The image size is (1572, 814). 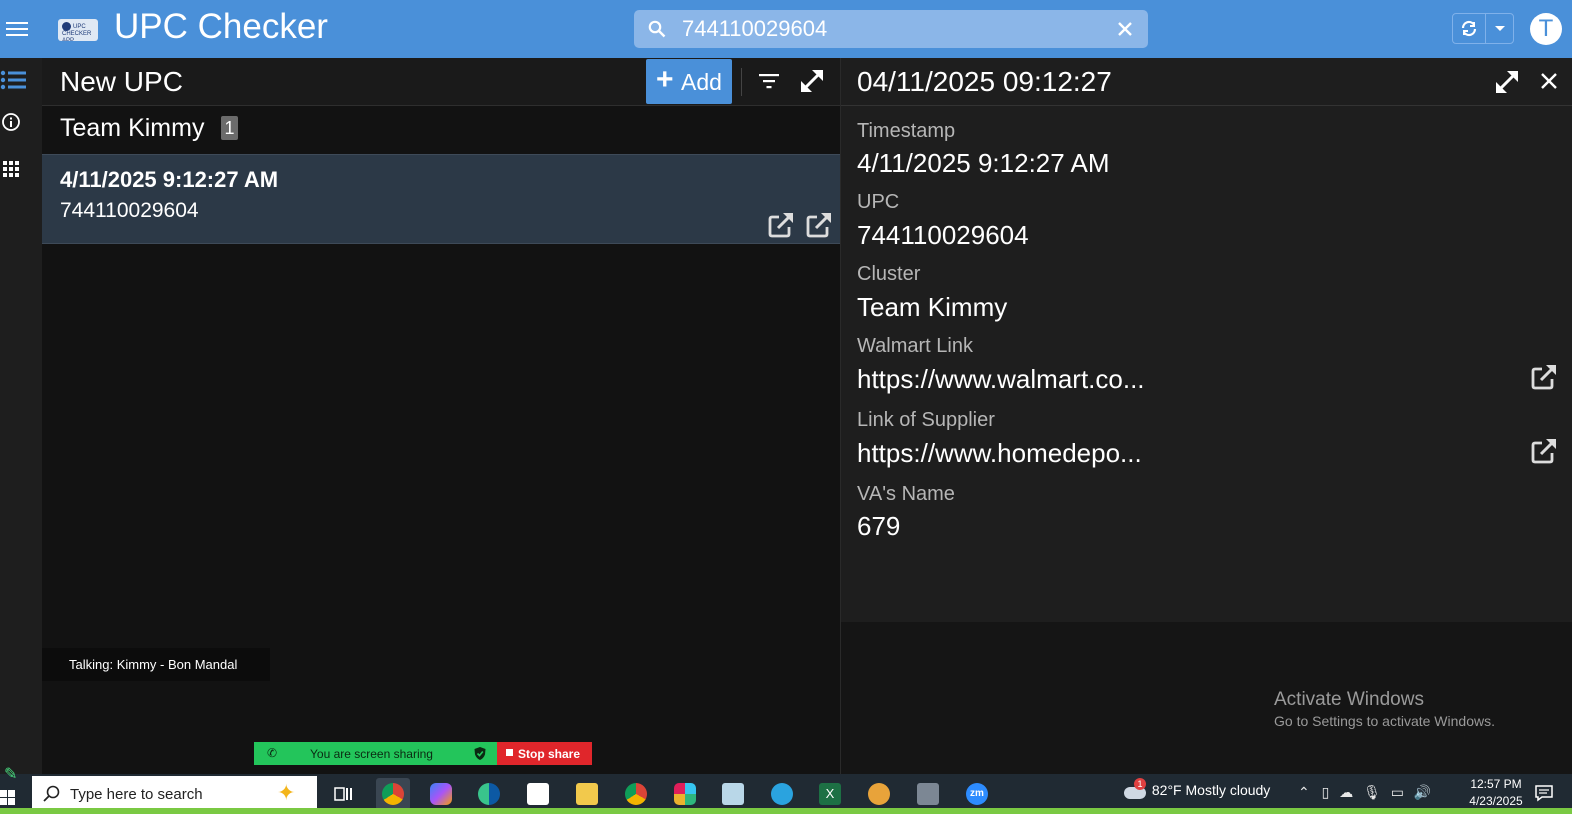 What do you see at coordinates (129, 210) in the screenshot?
I see `row-upc: 744110029604` at bounding box center [129, 210].